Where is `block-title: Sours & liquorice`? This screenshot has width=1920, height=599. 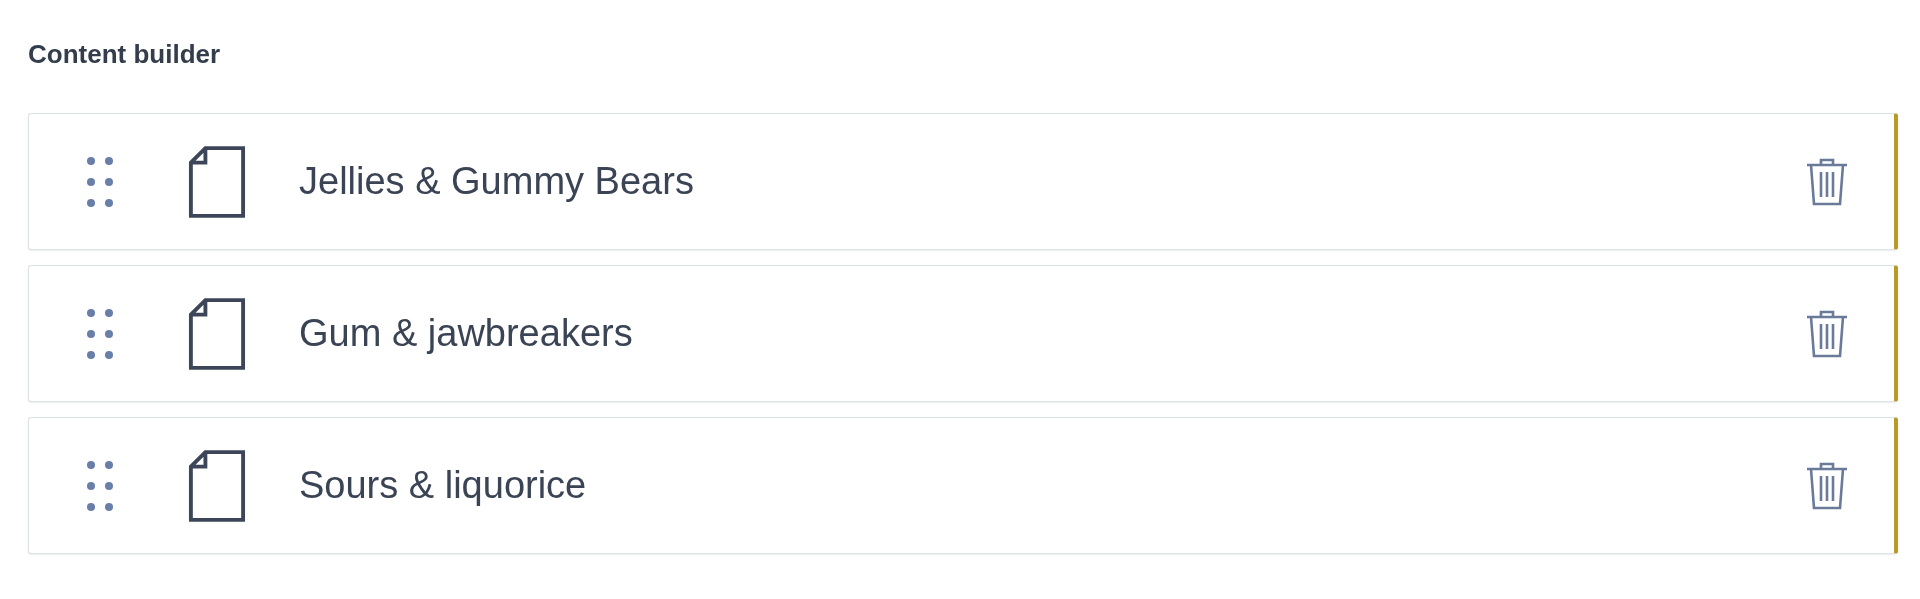
block-title: Sours & liquorice is located at coordinates (1052, 485).